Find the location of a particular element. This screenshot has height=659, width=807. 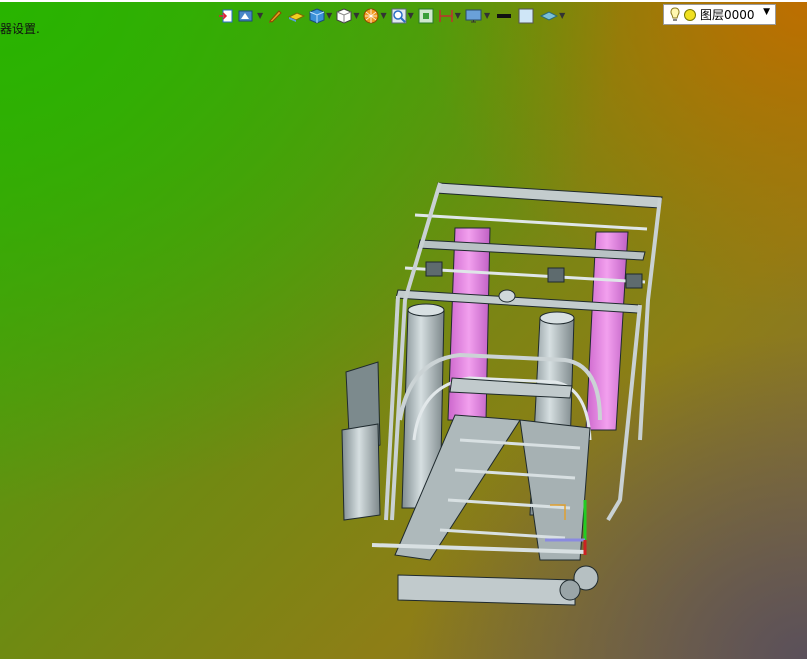

frame-tool is located at coordinates (426, 16).